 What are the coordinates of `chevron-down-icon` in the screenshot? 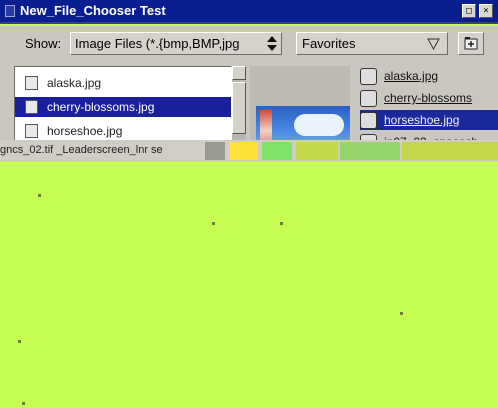 It's located at (433, 44).